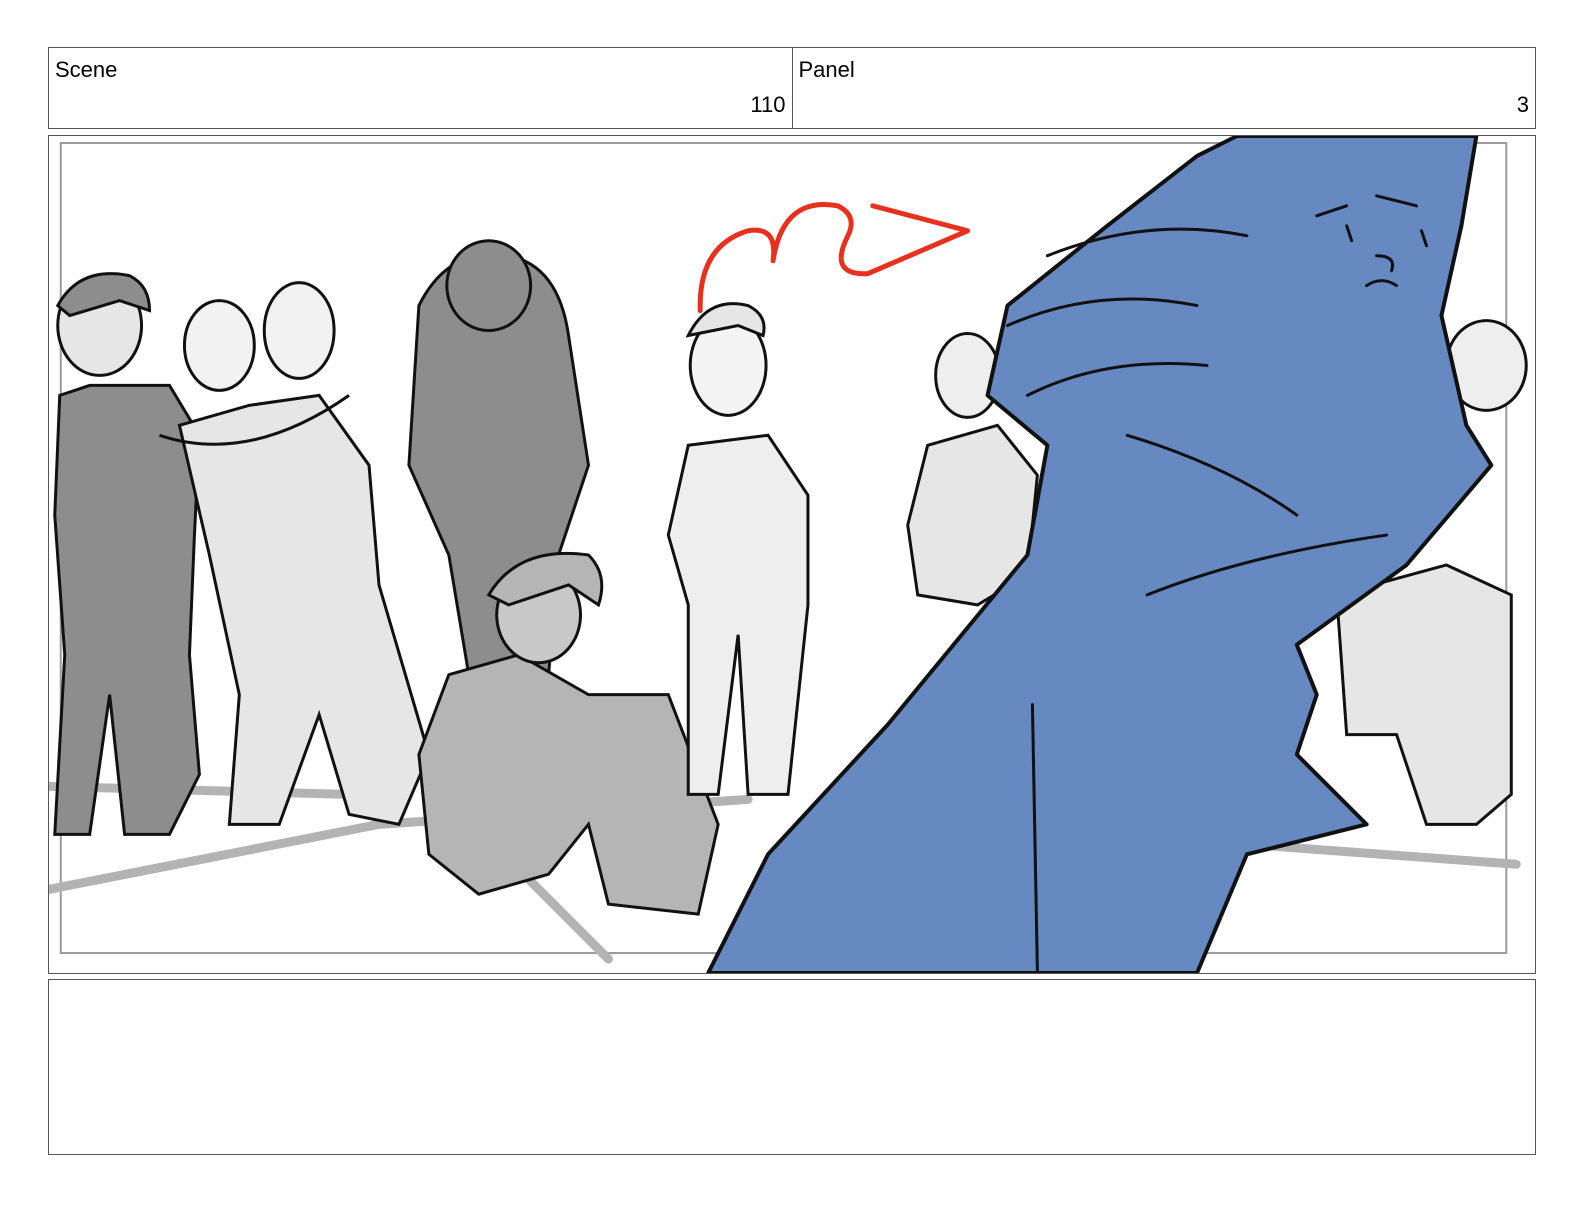 This screenshot has height=1224, width=1584. I want to click on panel-header: Scene 110 Panel 3, so click(792, 88).